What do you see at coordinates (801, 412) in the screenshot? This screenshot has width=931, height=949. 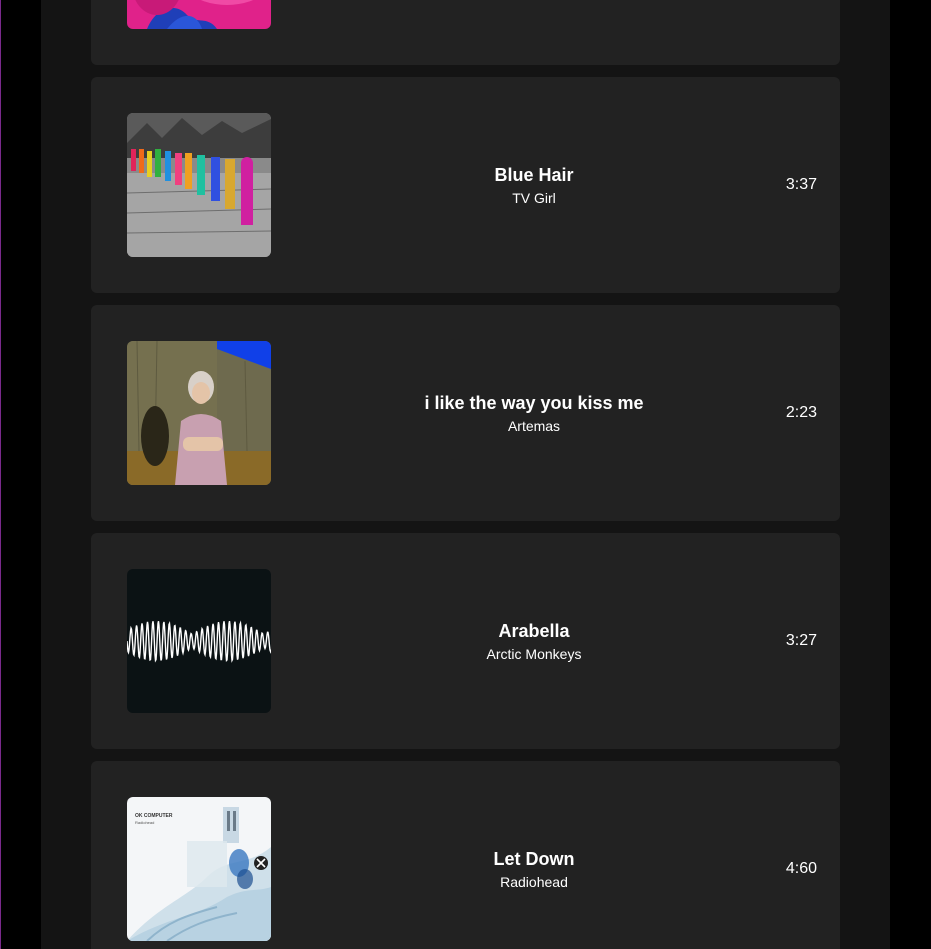 I see `track-duration: 2:23` at bounding box center [801, 412].